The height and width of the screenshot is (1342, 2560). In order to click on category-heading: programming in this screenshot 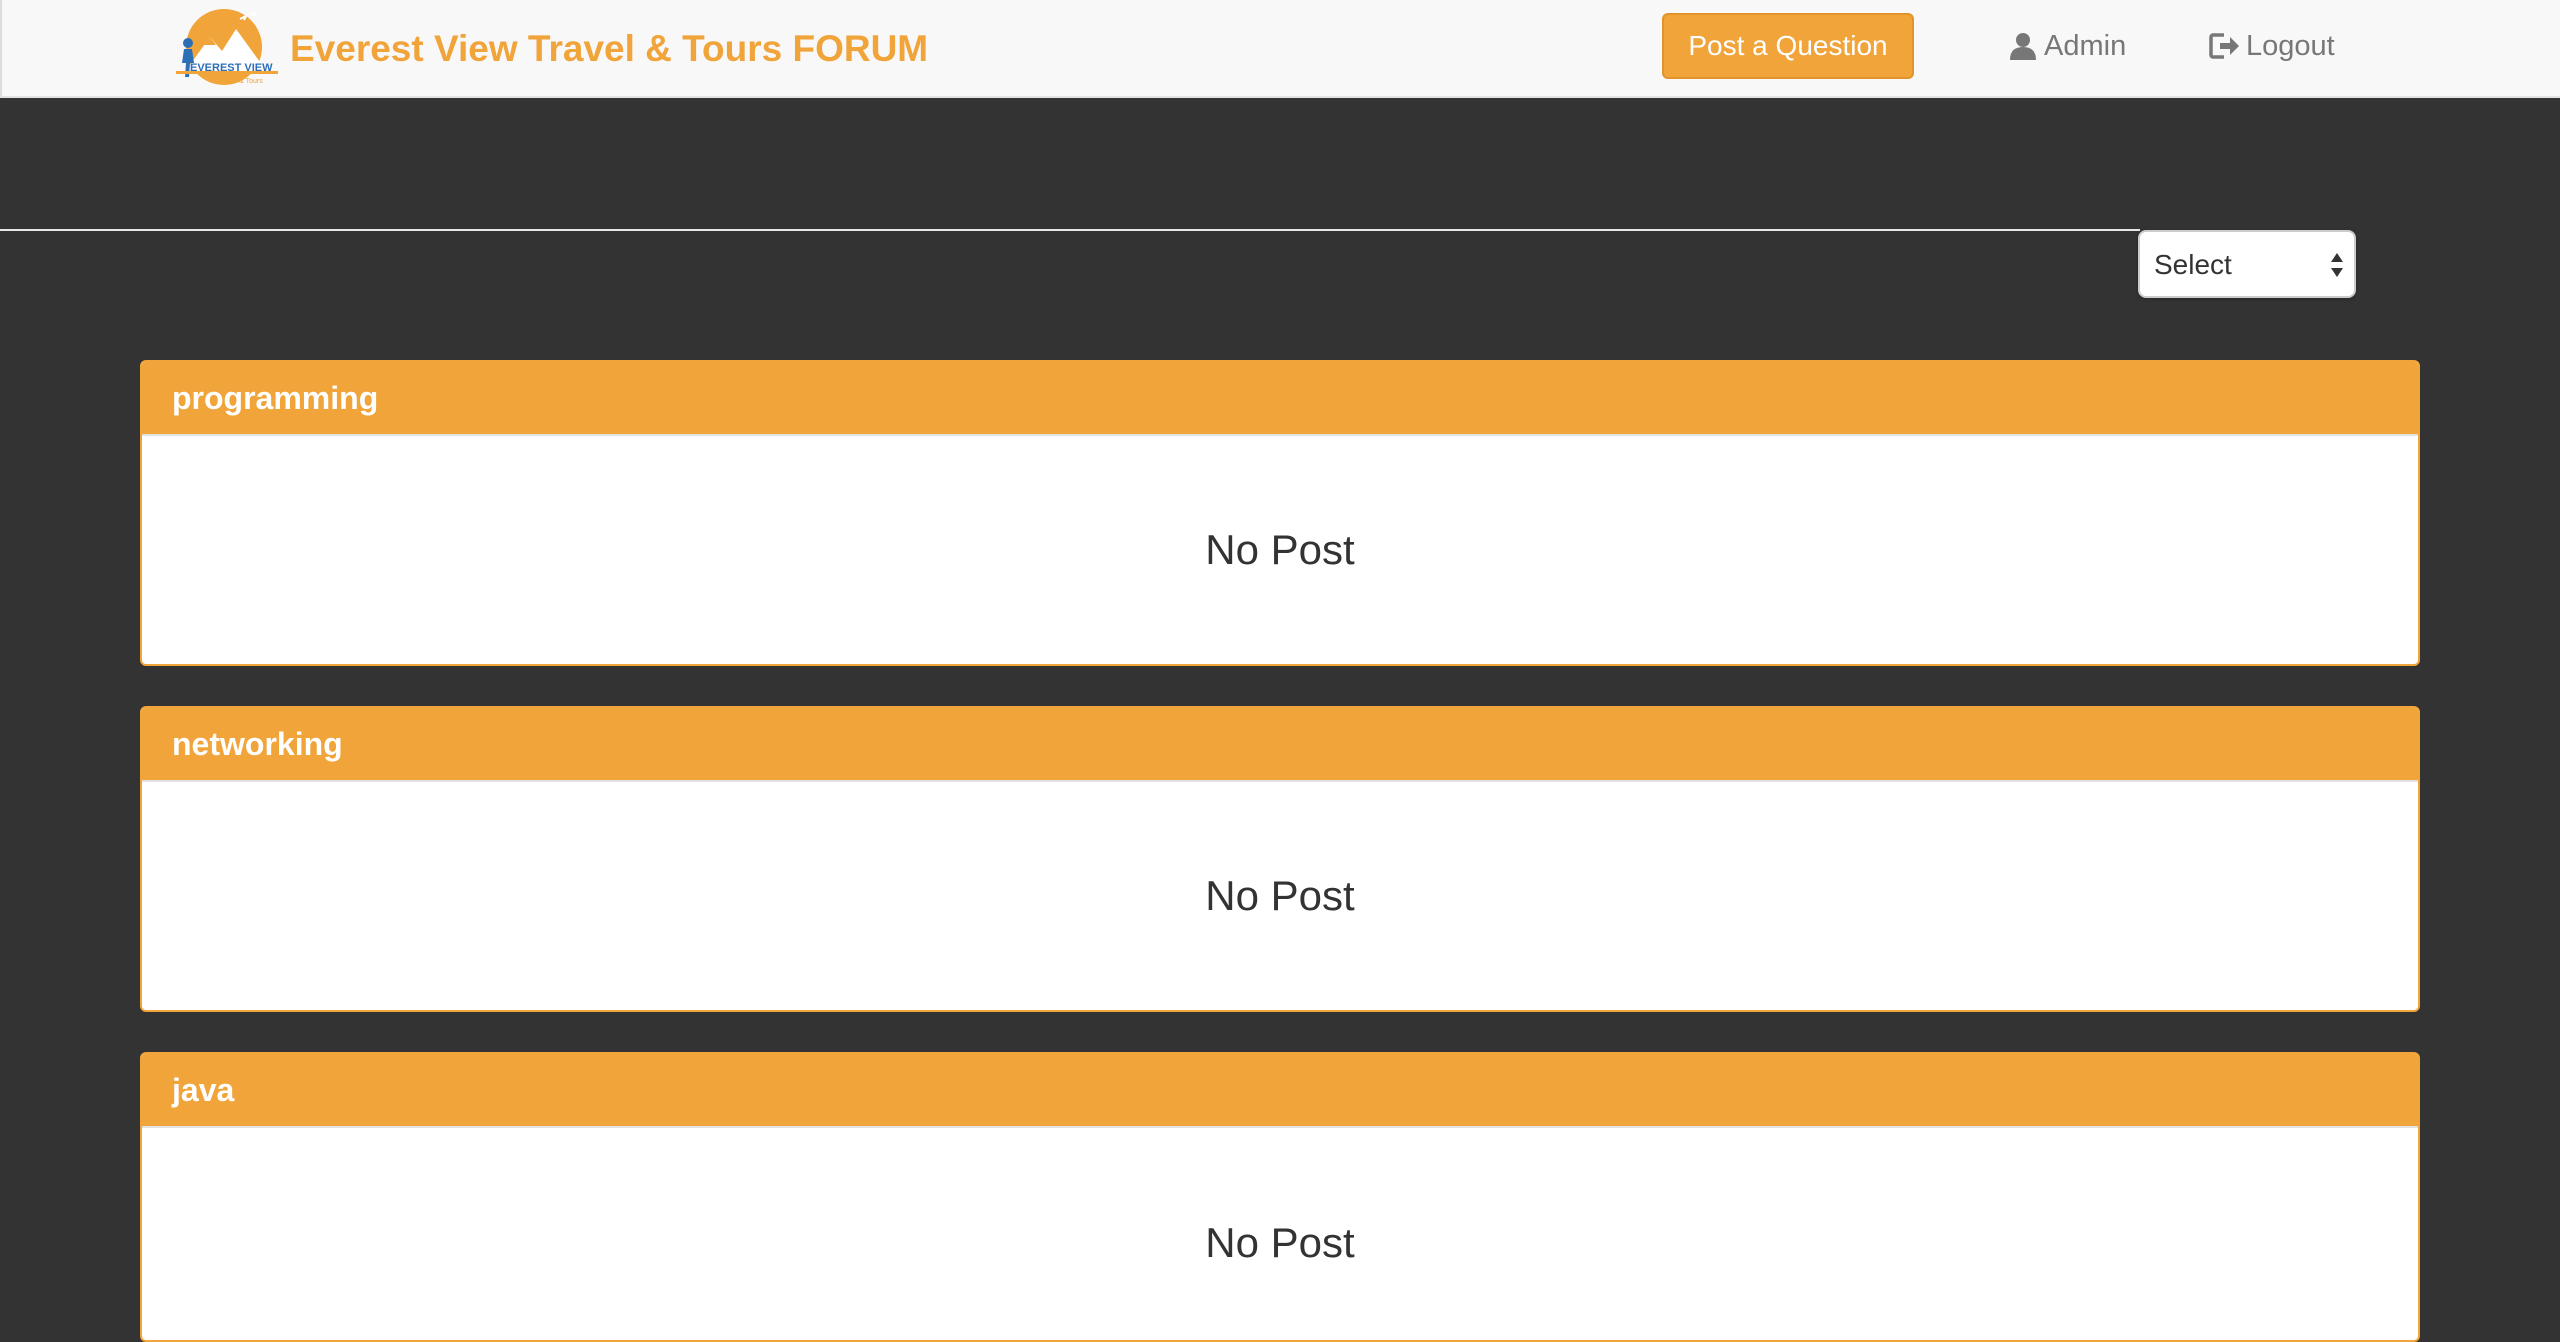, I will do `click(1280, 399)`.